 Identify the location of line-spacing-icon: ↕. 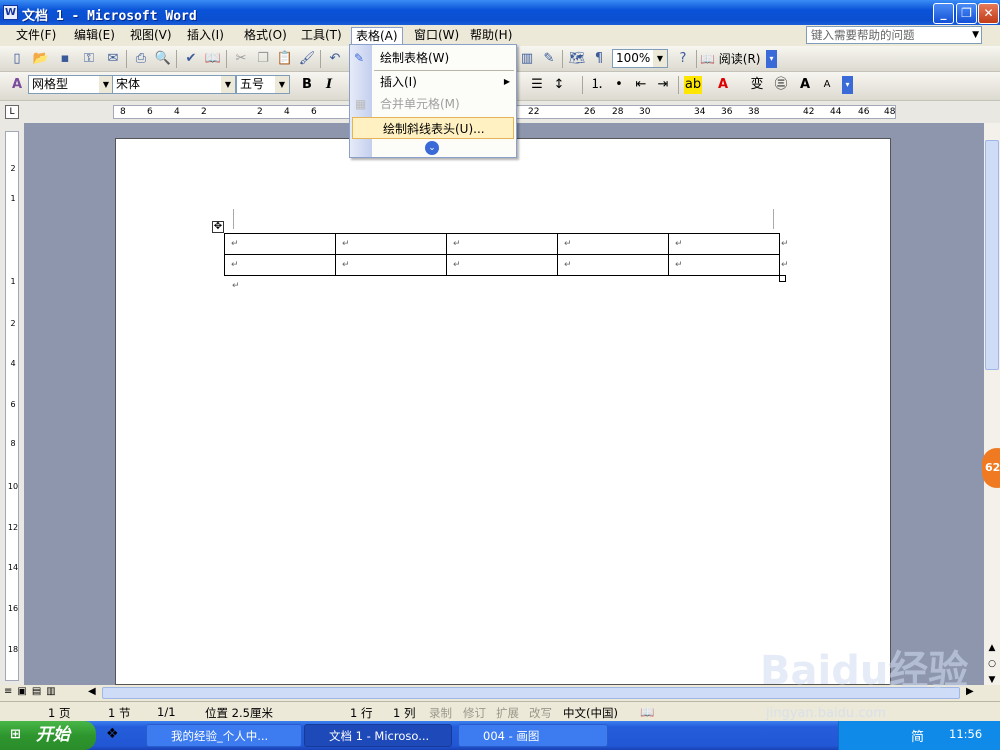
(559, 85).